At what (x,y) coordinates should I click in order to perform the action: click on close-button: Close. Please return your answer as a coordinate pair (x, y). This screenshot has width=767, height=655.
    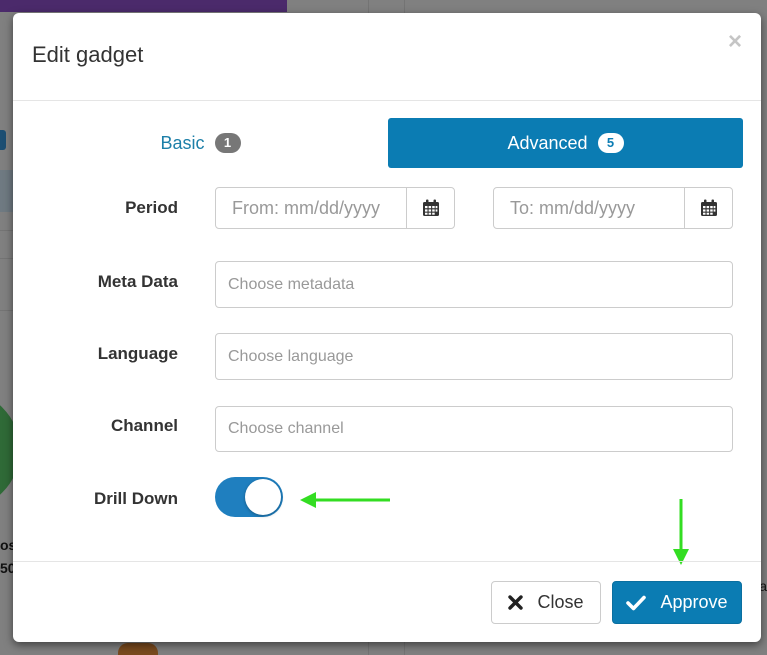
    Looking at the image, I should click on (546, 602).